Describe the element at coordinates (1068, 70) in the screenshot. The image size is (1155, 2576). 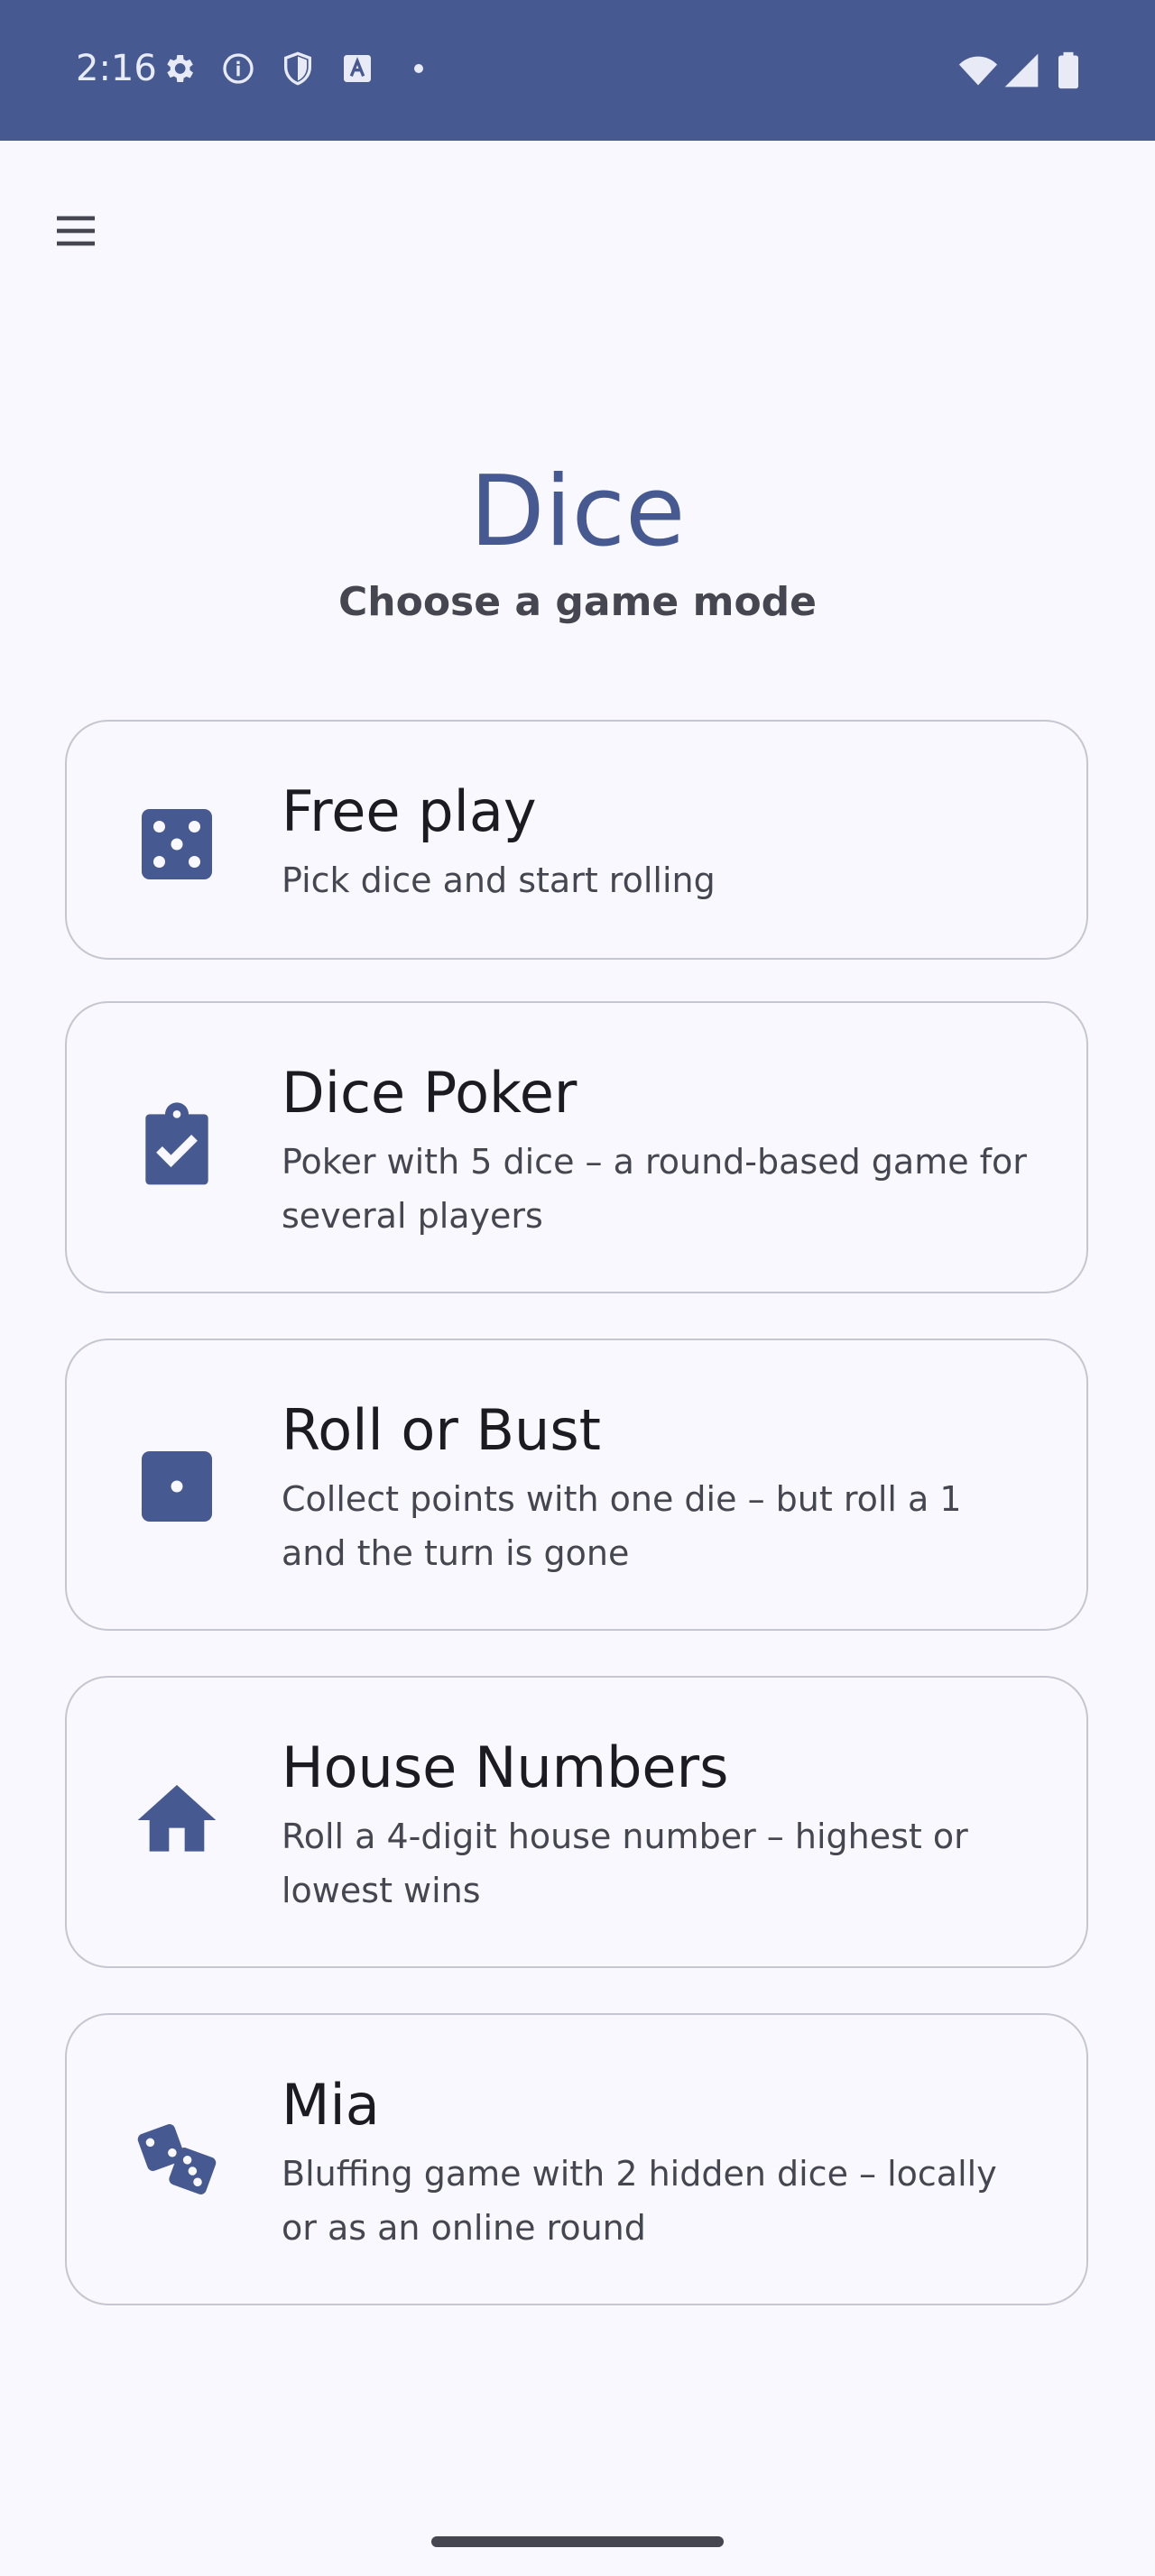
I see `battery-icon` at that location.